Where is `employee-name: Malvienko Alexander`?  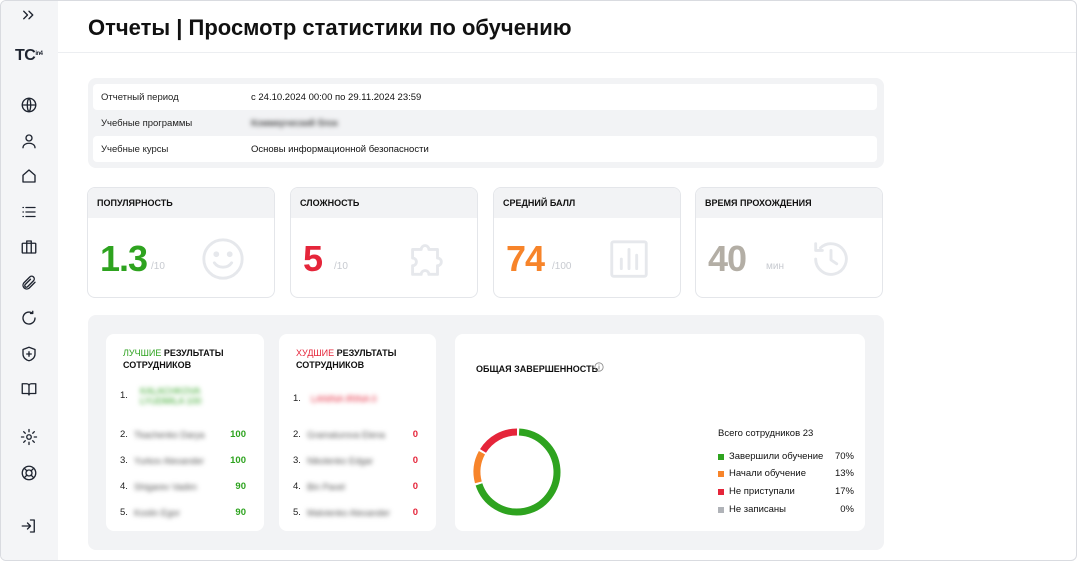 employee-name: Malvienko Alexander is located at coordinates (349, 513).